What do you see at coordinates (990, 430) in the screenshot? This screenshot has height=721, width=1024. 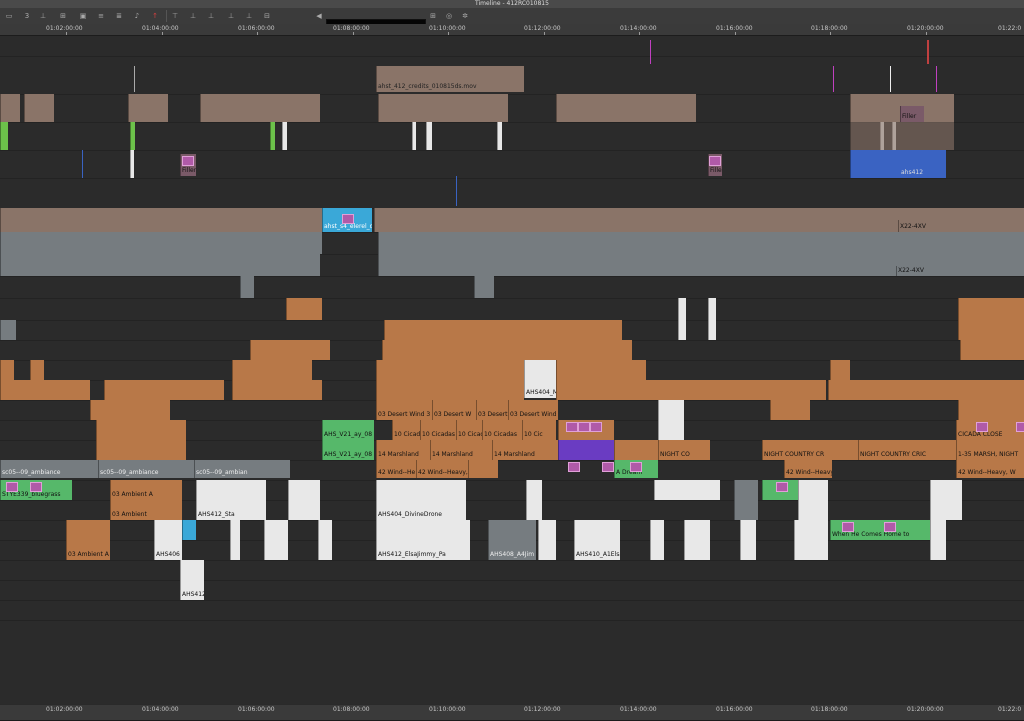 I see `clip-cicada-close: CICADA CLOSE` at bounding box center [990, 430].